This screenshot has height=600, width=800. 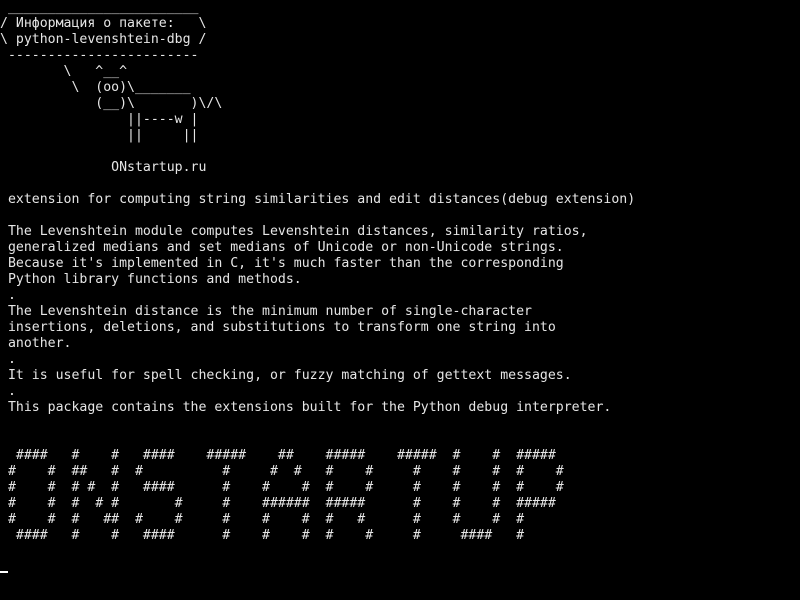 What do you see at coordinates (4, 572) in the screenshot?
I see `terminal-cursor` at bounding box center [4, 572].